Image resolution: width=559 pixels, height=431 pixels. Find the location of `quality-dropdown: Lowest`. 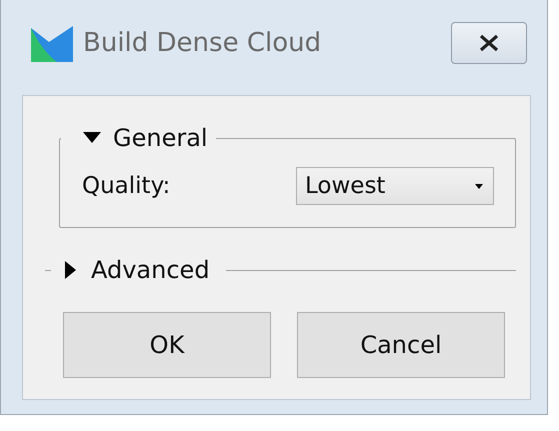

quality-dropdown: Lowest is located at coordinates (395, 186).